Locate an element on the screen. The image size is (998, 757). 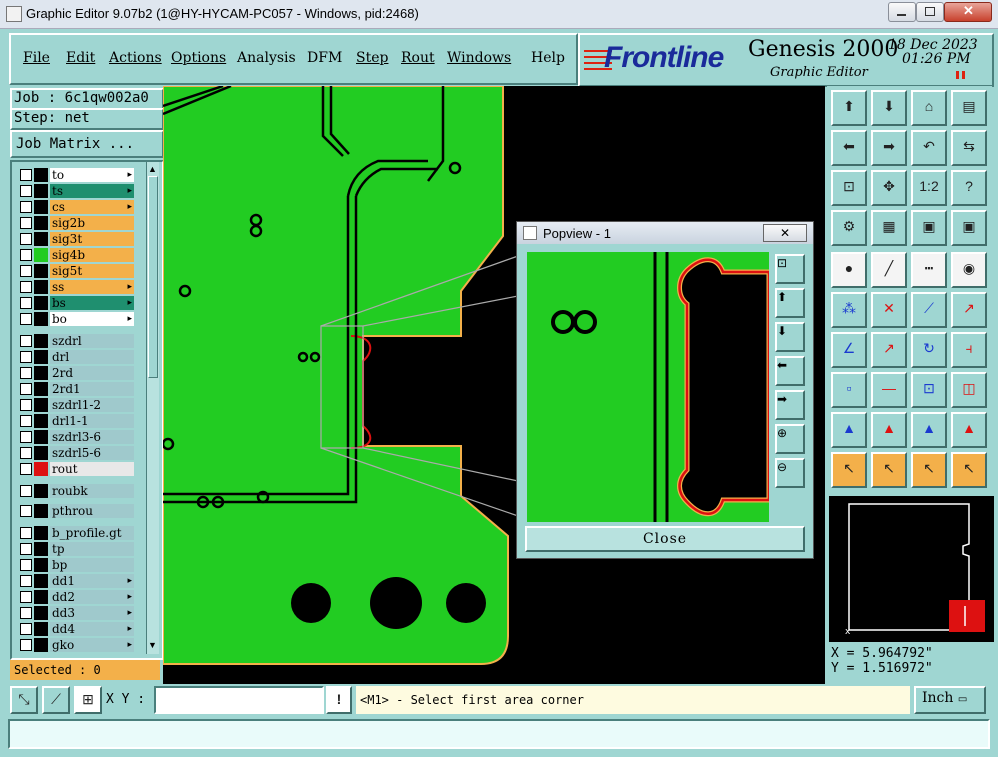
popview-close-button: Close is located at coordinates (665, 539).